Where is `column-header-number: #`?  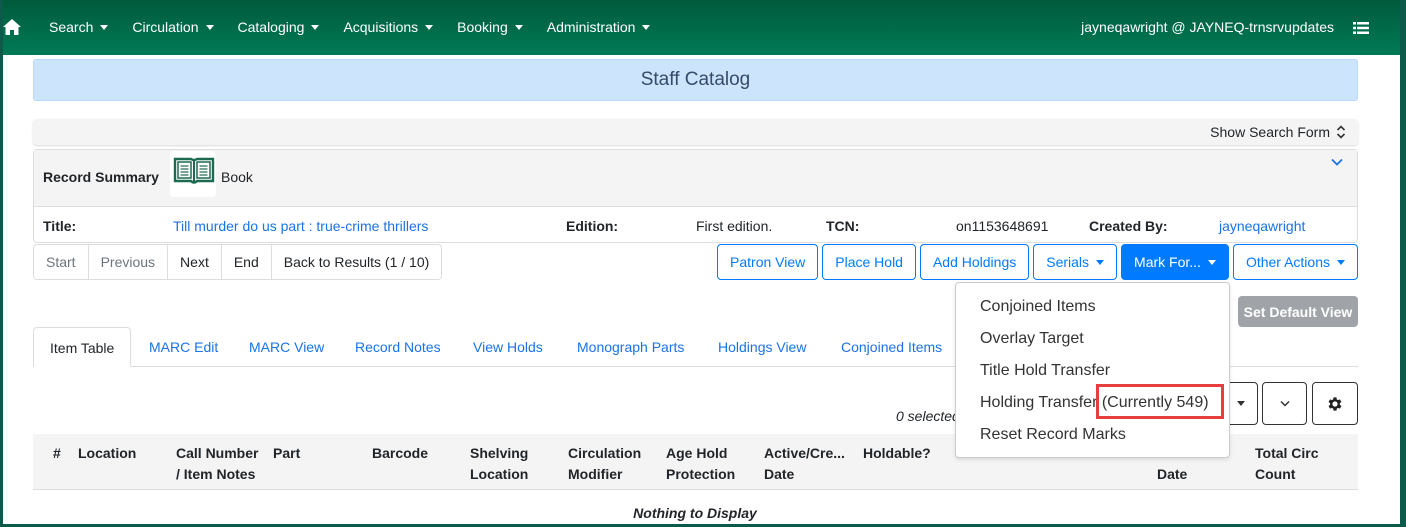 column-header-number: # is located at coordinates (57, 453).